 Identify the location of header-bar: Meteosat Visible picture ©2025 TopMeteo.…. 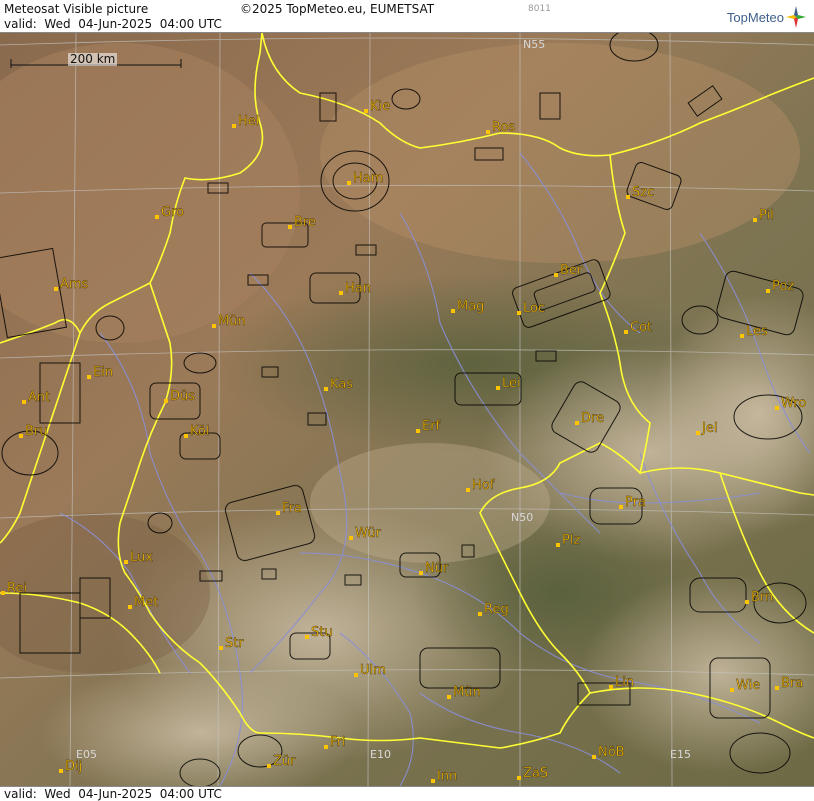
(407, 16).